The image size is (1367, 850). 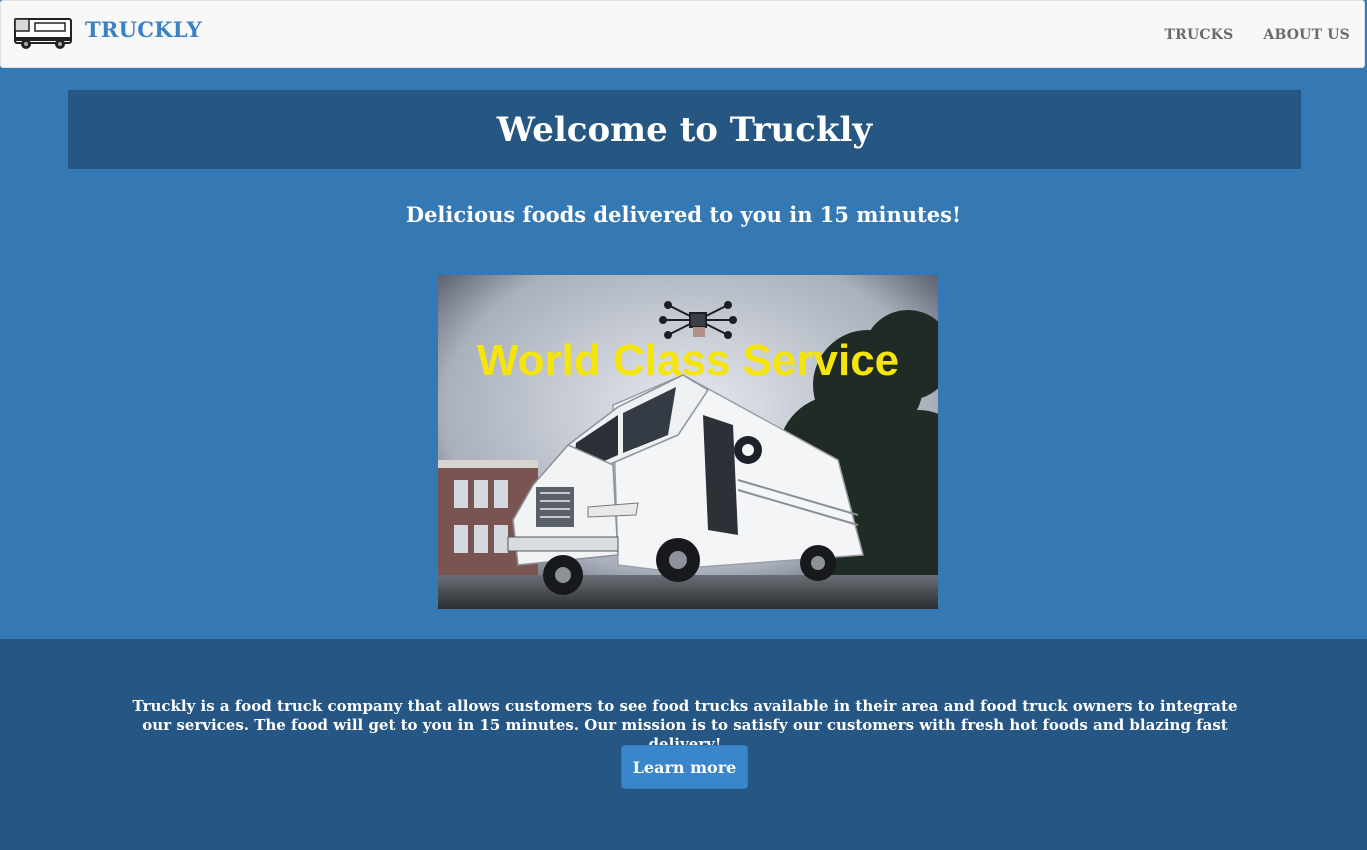 I want to click on page-title: Welcome to Truckly, so click(x=684, y=129).